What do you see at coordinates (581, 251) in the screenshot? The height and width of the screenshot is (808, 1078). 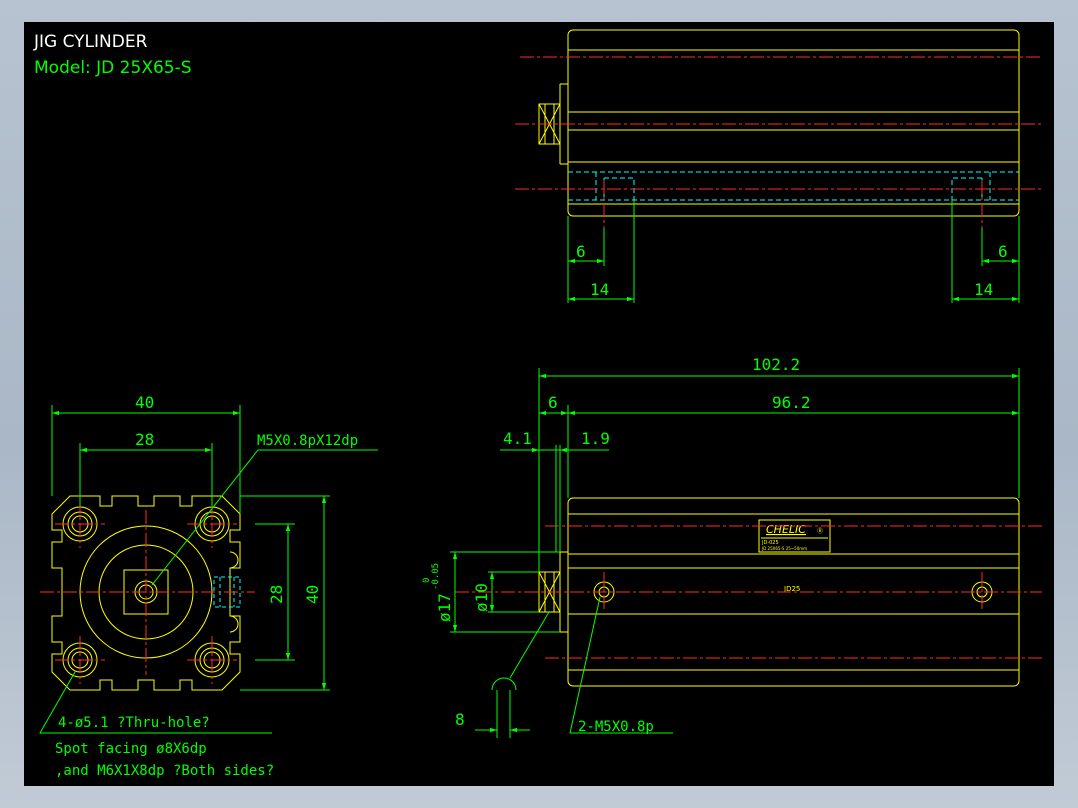 I see `dim-6-left: 6` at bounding box center [581, 251].